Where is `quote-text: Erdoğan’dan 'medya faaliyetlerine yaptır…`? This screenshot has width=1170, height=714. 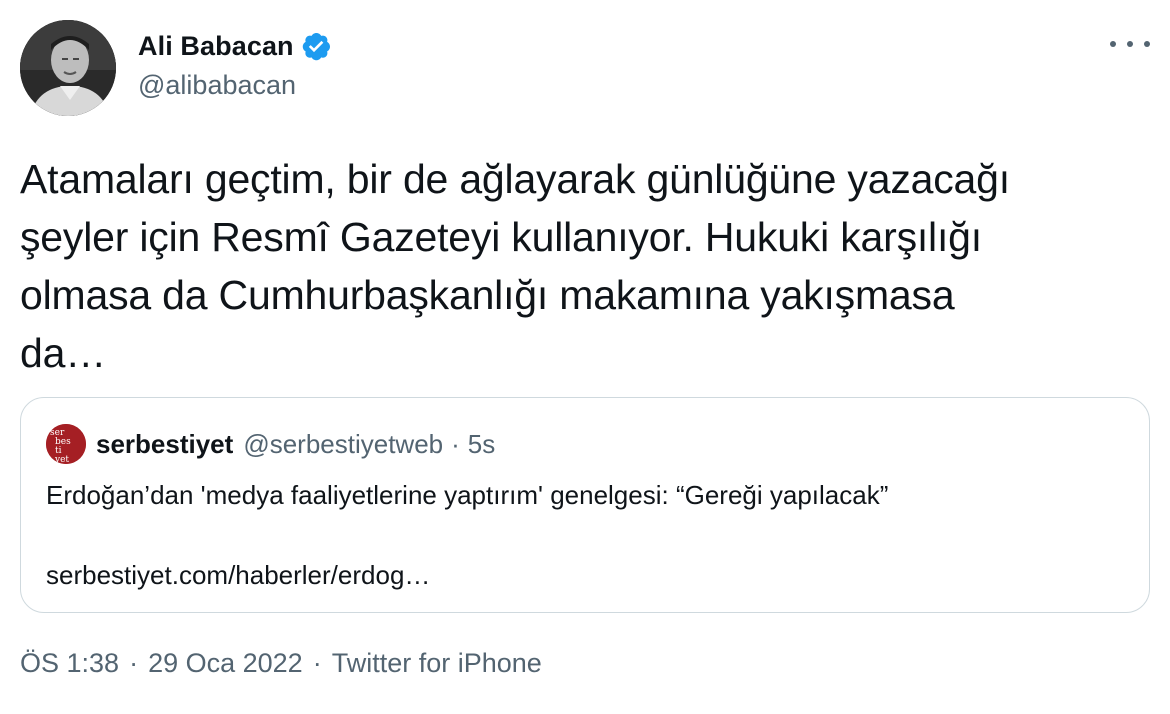 quote-text: Erdoğan’dan 'medya faaliyetlerine yaptır… is located at coordinates (467, 495).